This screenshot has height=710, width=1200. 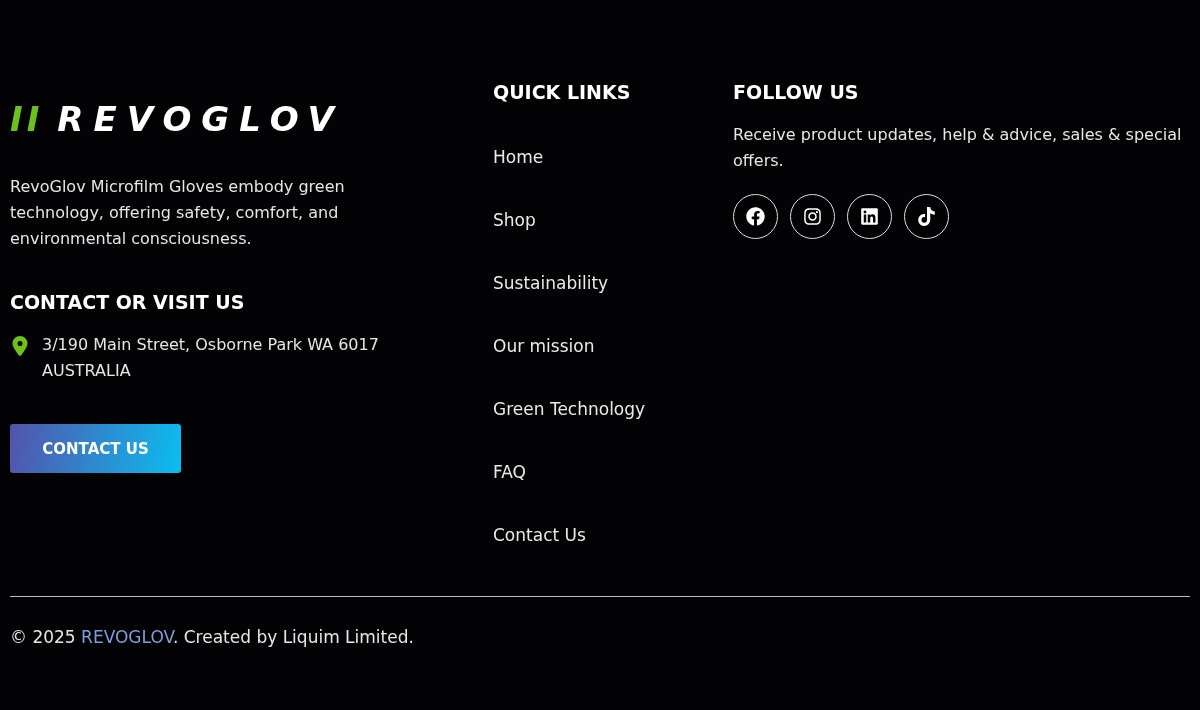 I want to click on quick-links-heading: QUICK LINKS, so click(x=562, y=92).